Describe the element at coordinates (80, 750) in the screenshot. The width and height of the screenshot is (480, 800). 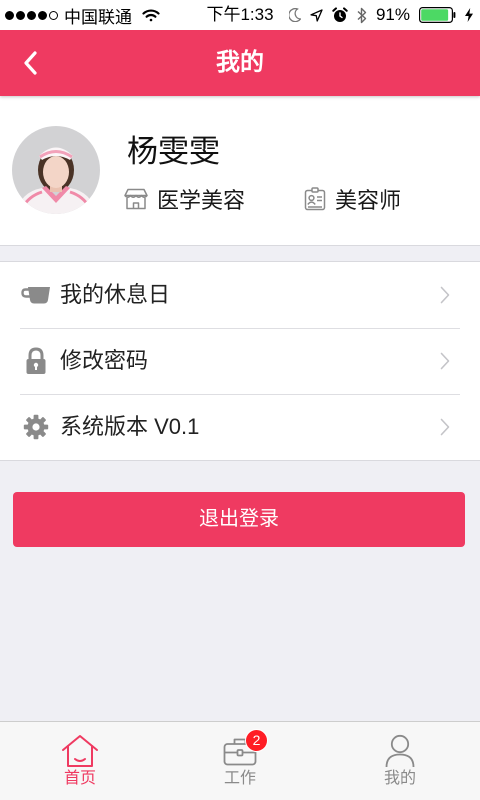
I see `home-icon` at that location.